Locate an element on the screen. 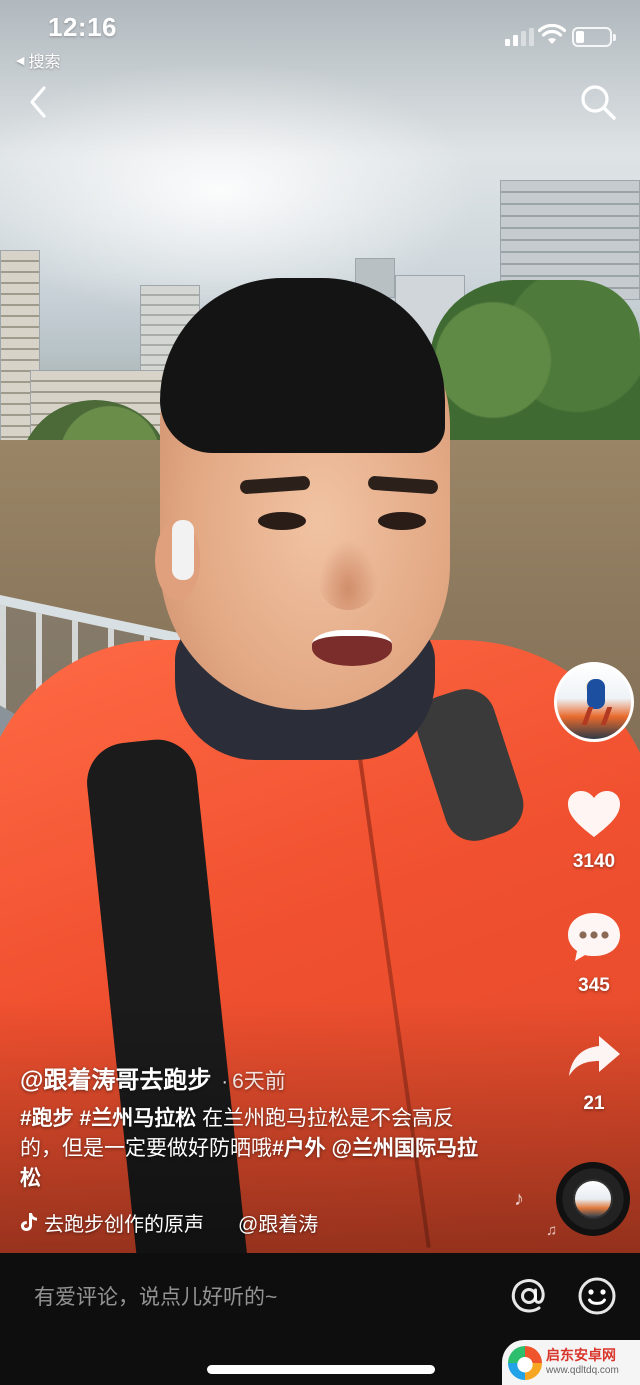 The image size is (640, 1385). author-avatar is located at coordinates (594, 702).